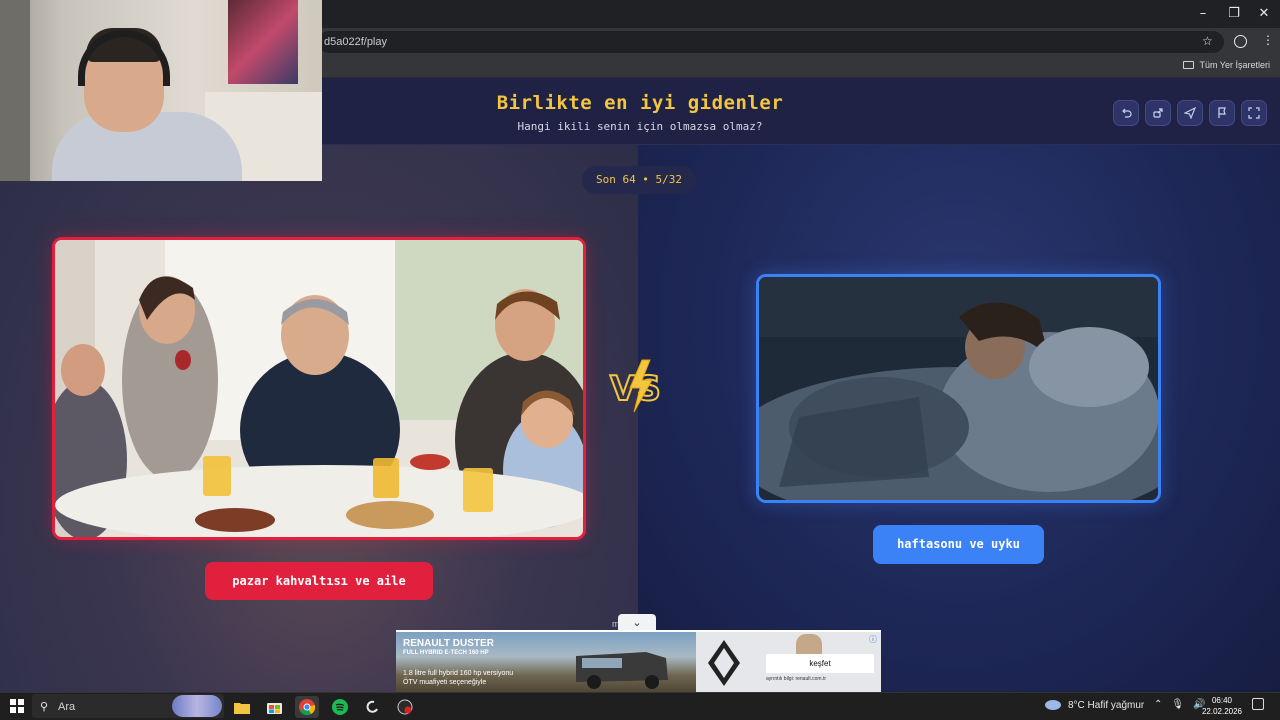 The width and height of the screenshot is (1280, 720). I want to click on system-tray: ⌃ 🎙 🔊, so click(1180, 704).